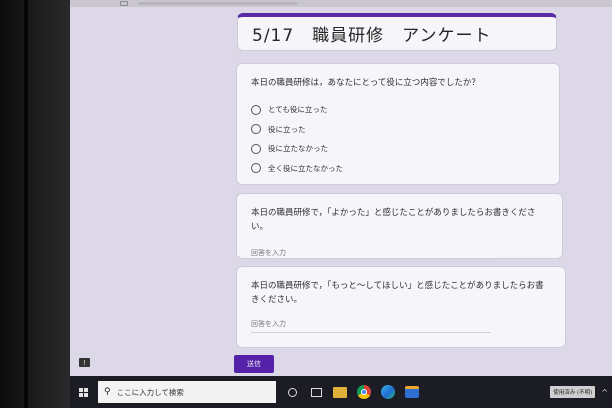  What do you see at coordinates (372, 36) in the screenshot?
I see `form-title: 5/17 職員研修 アンケート` at bounding box center [372, 36].